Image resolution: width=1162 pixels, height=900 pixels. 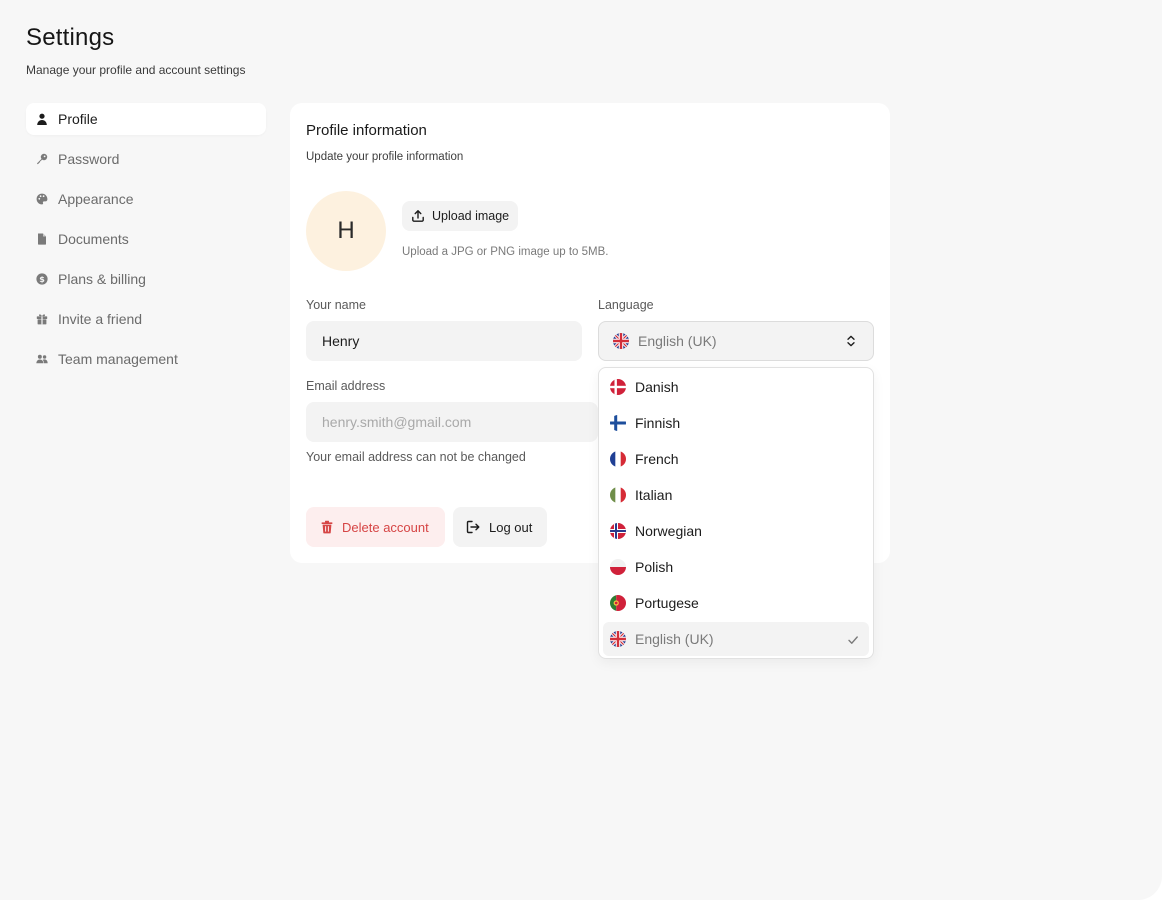 What do you see at coordinates (336, 305) in the screenshot?
I see `name-label: Your name` at bounding box center [336, 305].